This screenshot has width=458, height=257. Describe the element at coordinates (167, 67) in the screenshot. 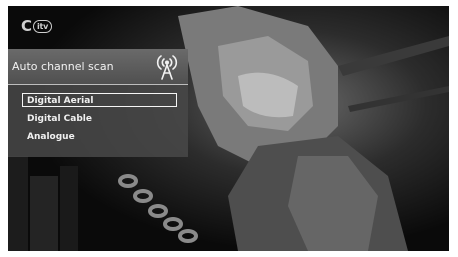

I see `antenna-icon` at that location.